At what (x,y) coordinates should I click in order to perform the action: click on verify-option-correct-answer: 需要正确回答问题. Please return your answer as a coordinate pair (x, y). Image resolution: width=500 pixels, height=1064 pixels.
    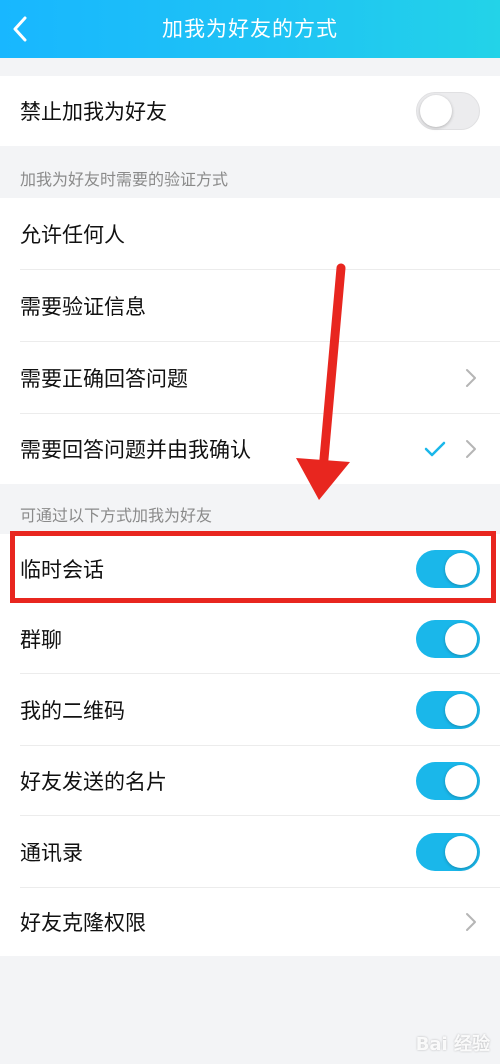
    Looking at the image, I should click on (250, 378).